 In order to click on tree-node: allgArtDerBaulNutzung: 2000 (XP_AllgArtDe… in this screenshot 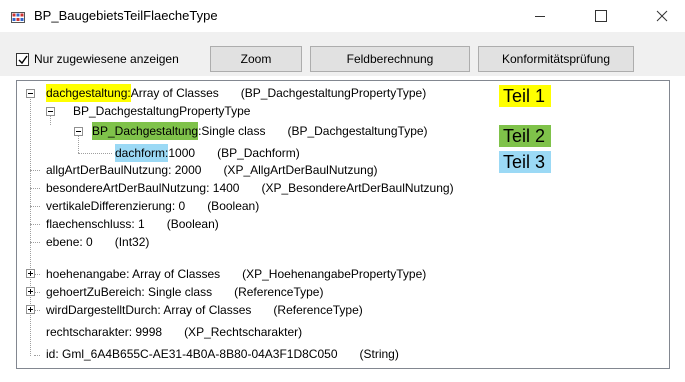, I will do `click(212, 170)`.